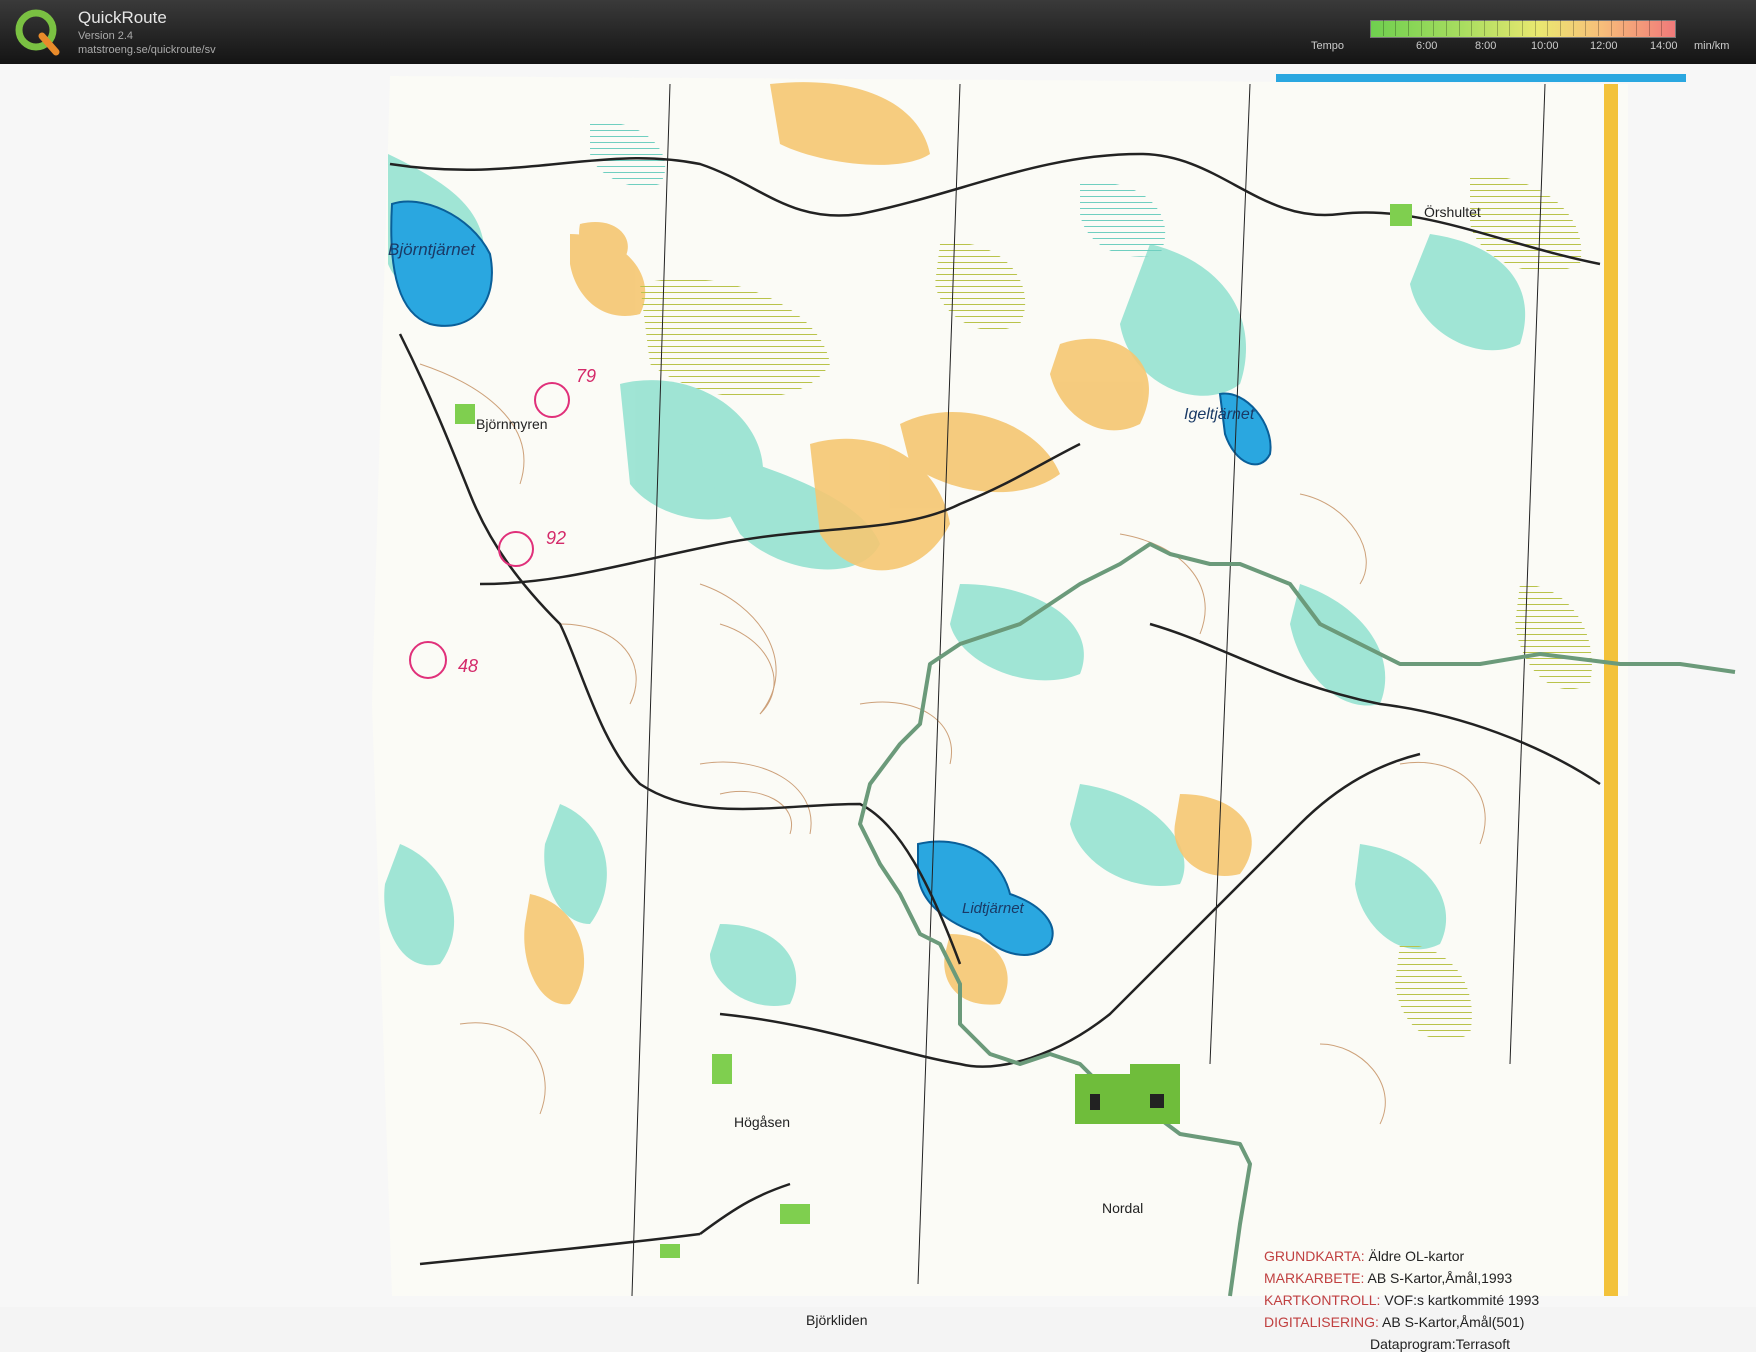  Describe the element at coordinates (1440, 1278) in the screenshot. I see `credit-value: AB S-Kartor,Åmål,1993` at that location.